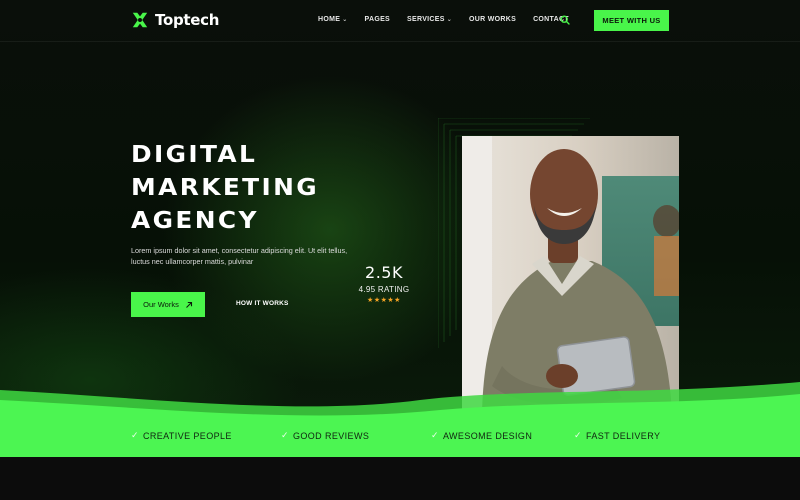  I want to click on our-works-label: Our Works, so click(161, 304).